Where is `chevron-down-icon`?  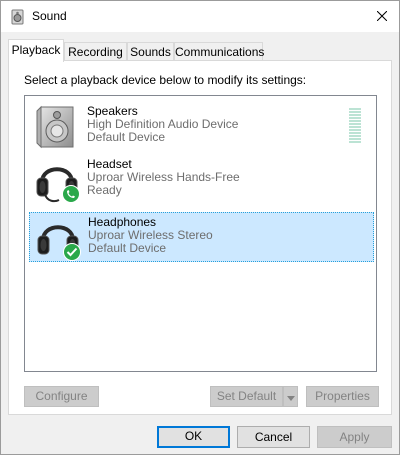
chevron-down-icon is located at coordinates (290, 397).